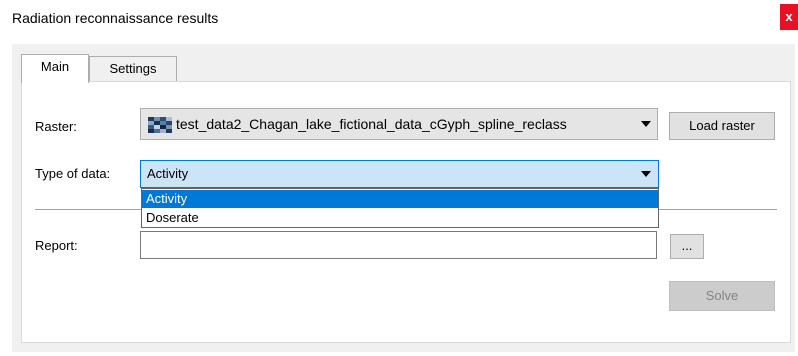  I want to click on option-activity: Activity, so click(400, 199).